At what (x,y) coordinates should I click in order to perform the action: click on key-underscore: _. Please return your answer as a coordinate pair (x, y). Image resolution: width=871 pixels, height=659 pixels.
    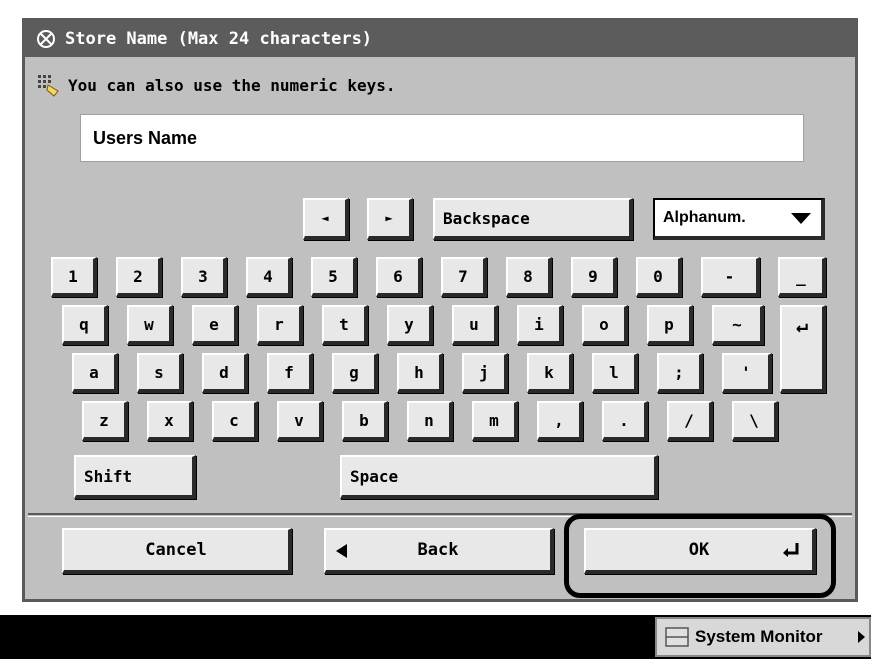
    Looking at the image, I should click on (802, 277).